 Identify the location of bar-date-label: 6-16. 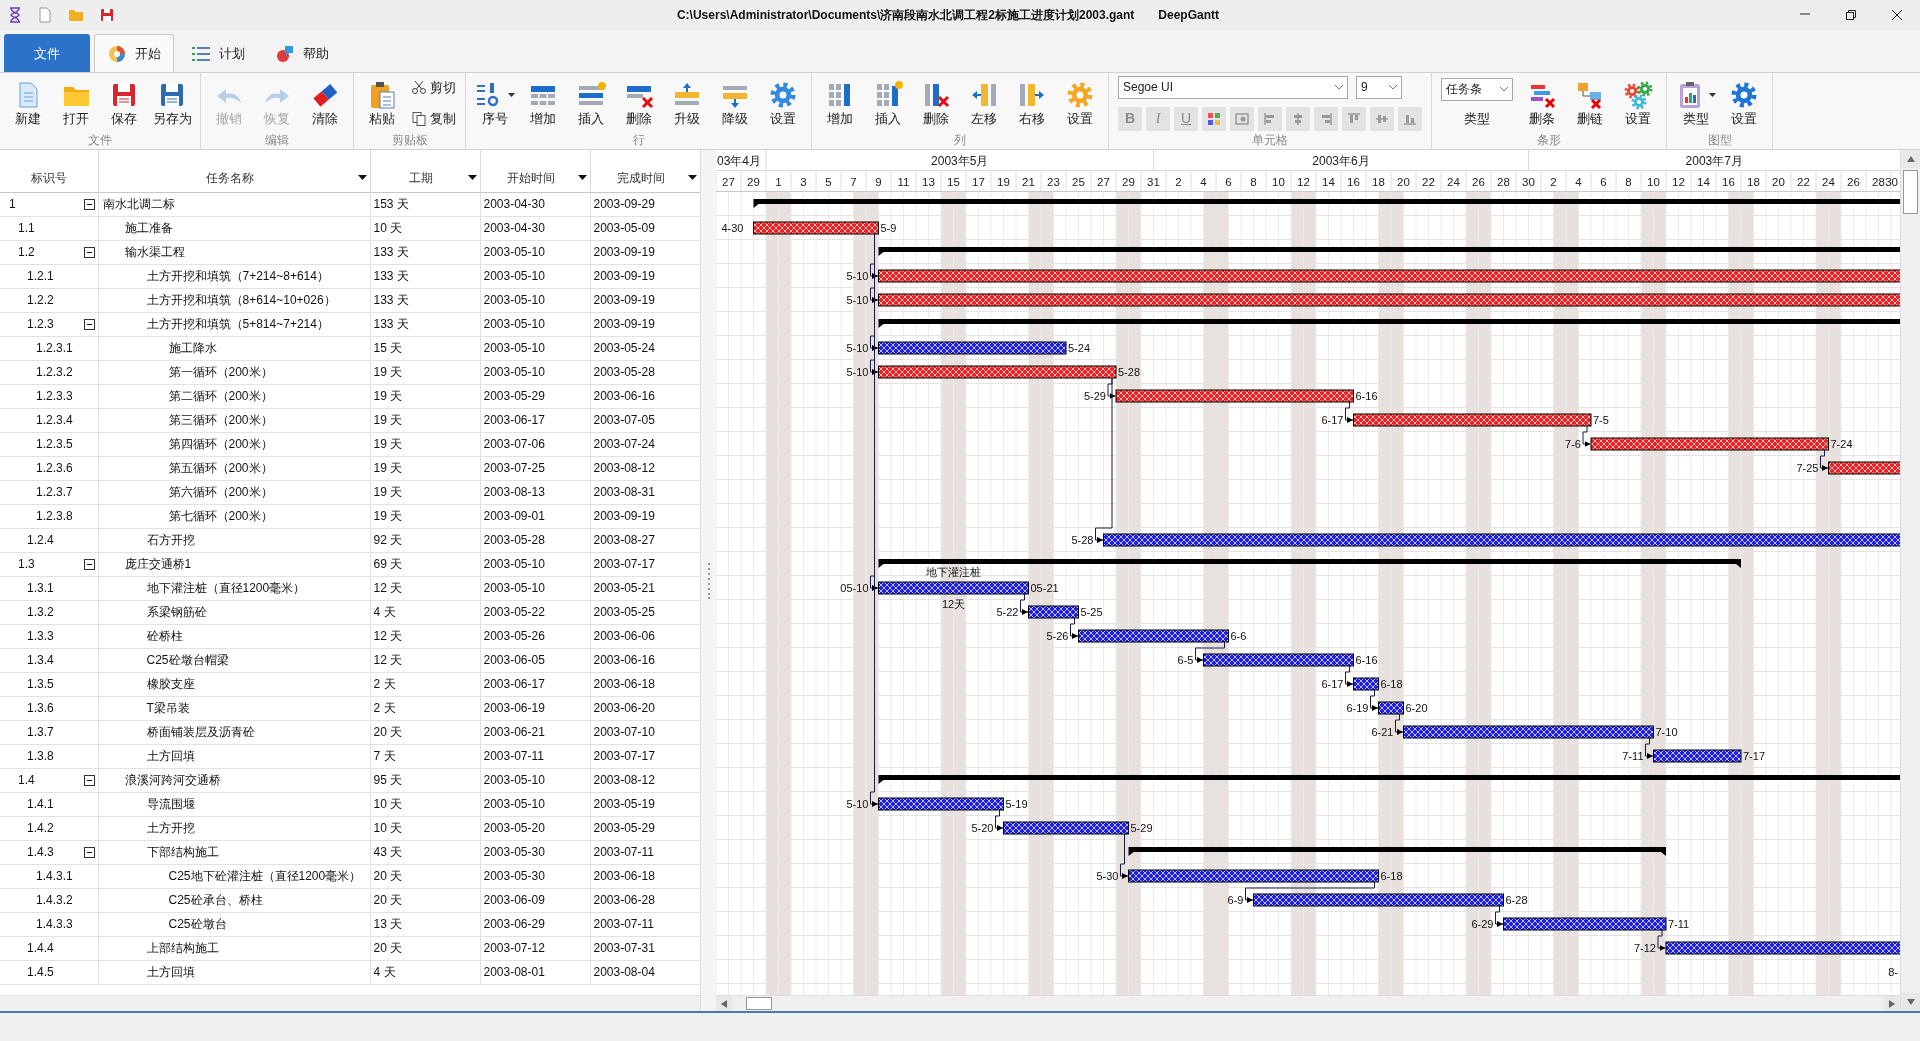
(1366, 660).